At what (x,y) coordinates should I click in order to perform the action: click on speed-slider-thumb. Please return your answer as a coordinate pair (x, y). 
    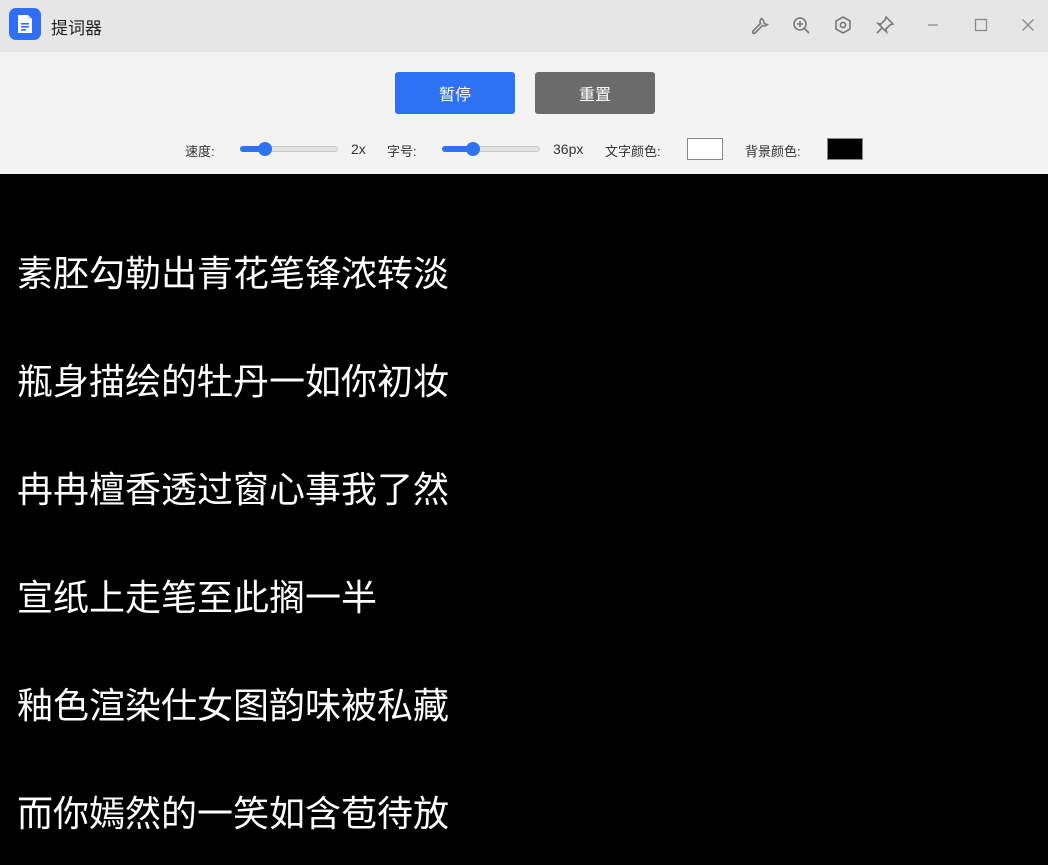
    Looking at the image, I should click on (264, 149).